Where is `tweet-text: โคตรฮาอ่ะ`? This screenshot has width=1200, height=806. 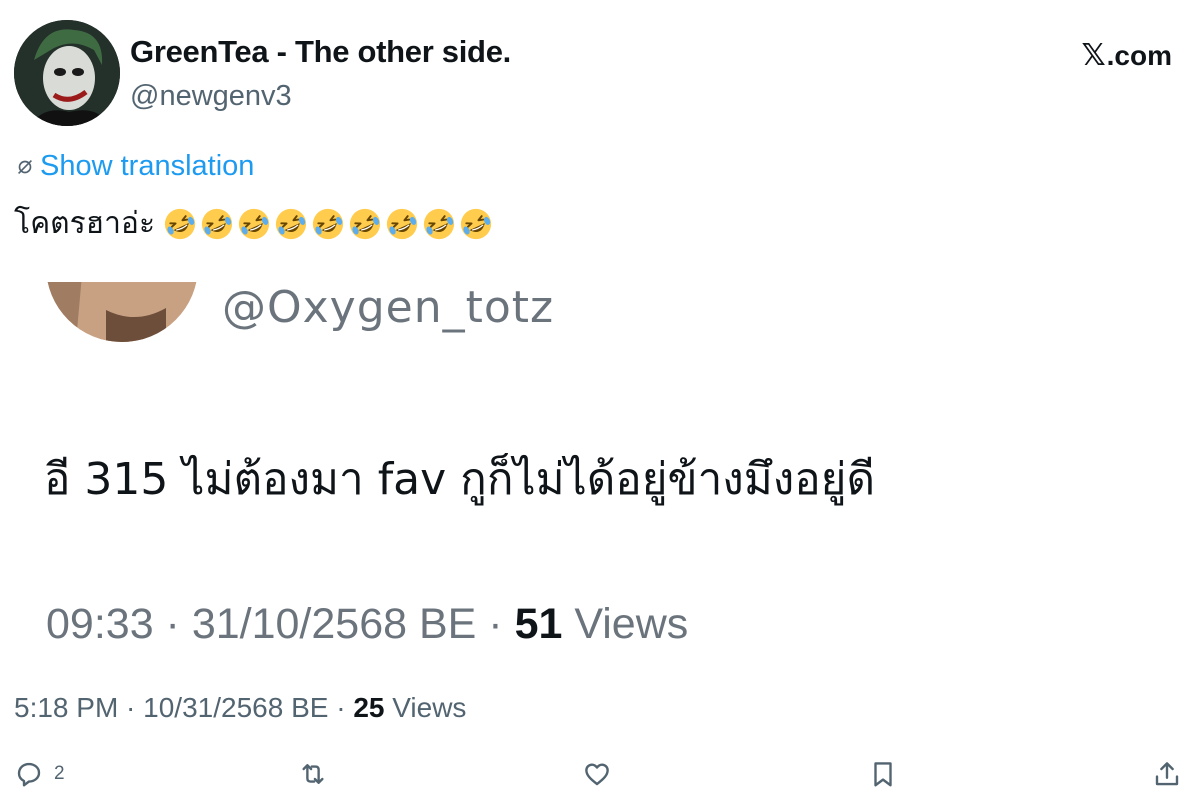 tweet-text: โคตรฮาอ่ะ is located at coordinates (255, 223).